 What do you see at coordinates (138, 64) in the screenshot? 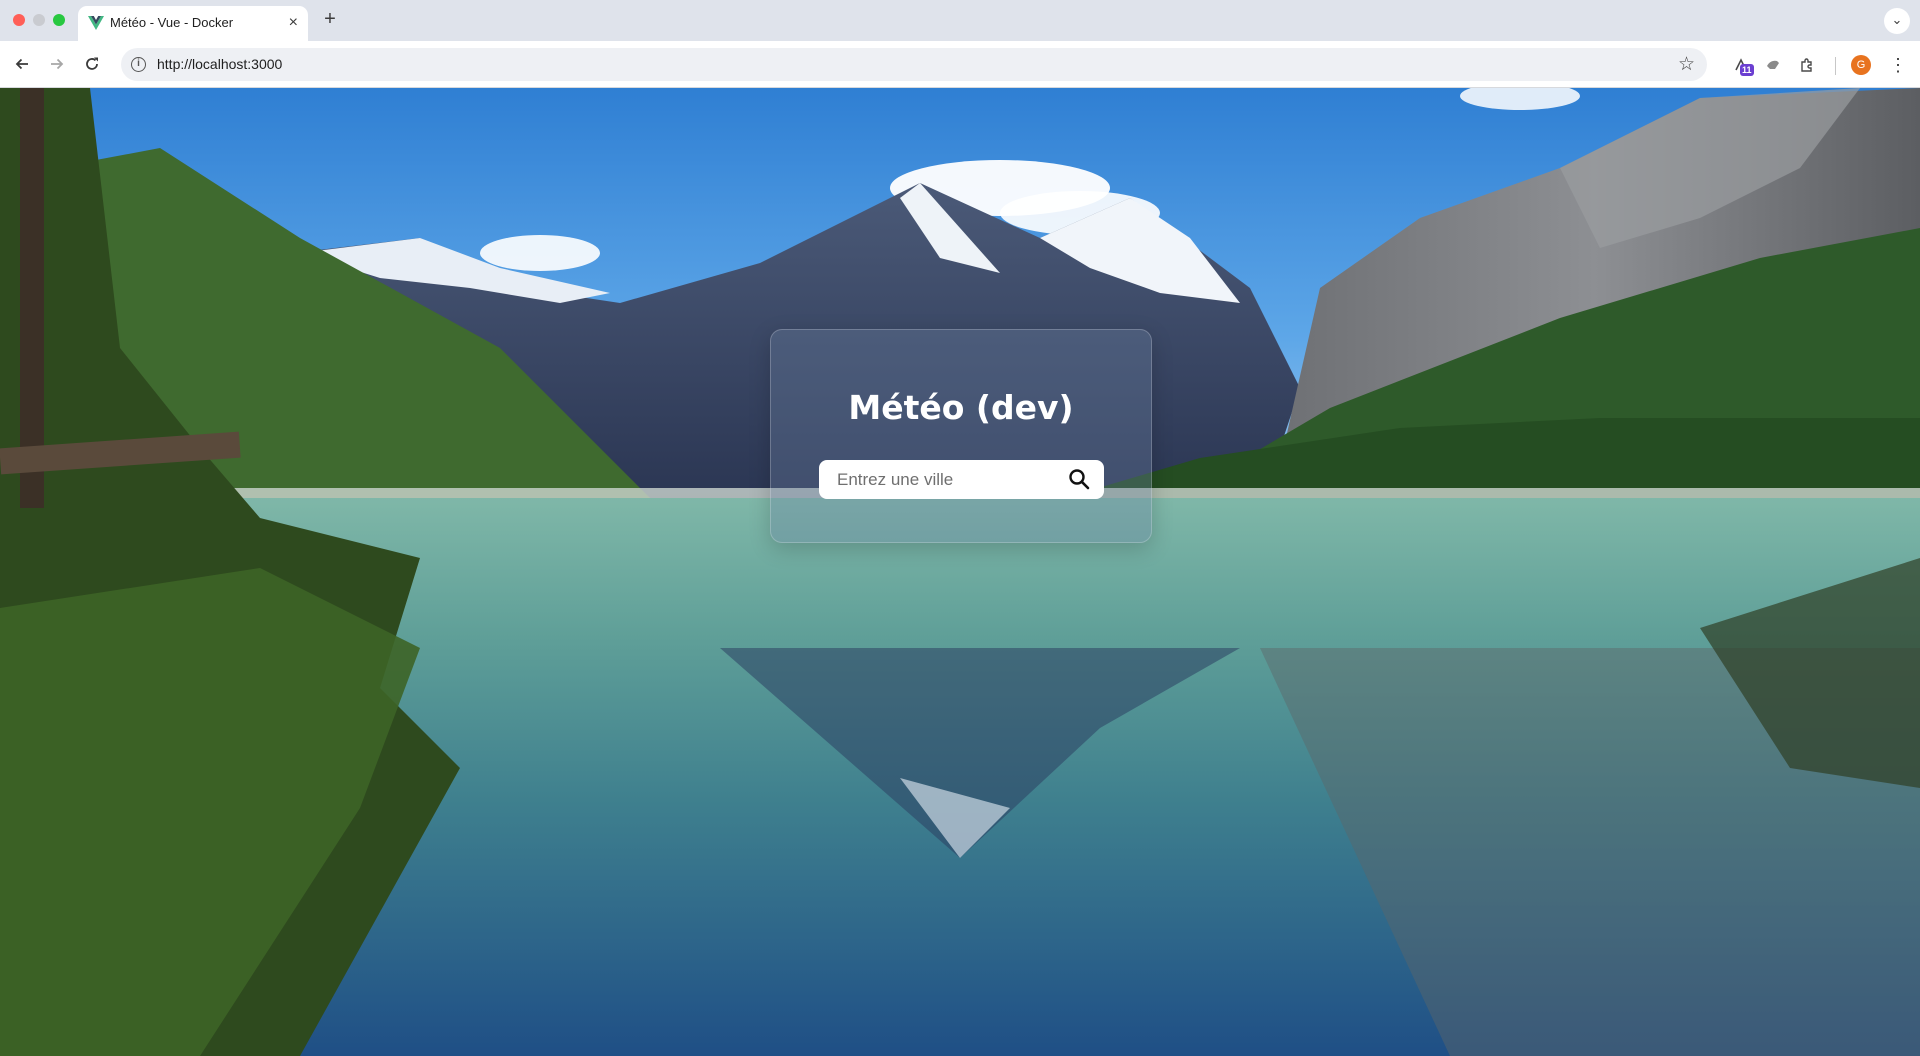
I see `site-info-icon: i` at bounding box center [138, 64].